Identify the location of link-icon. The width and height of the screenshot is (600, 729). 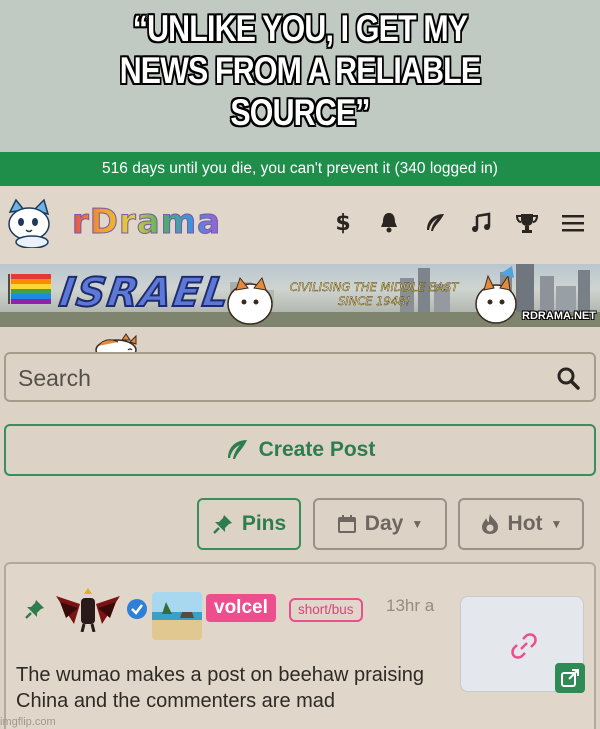
(524, 646).